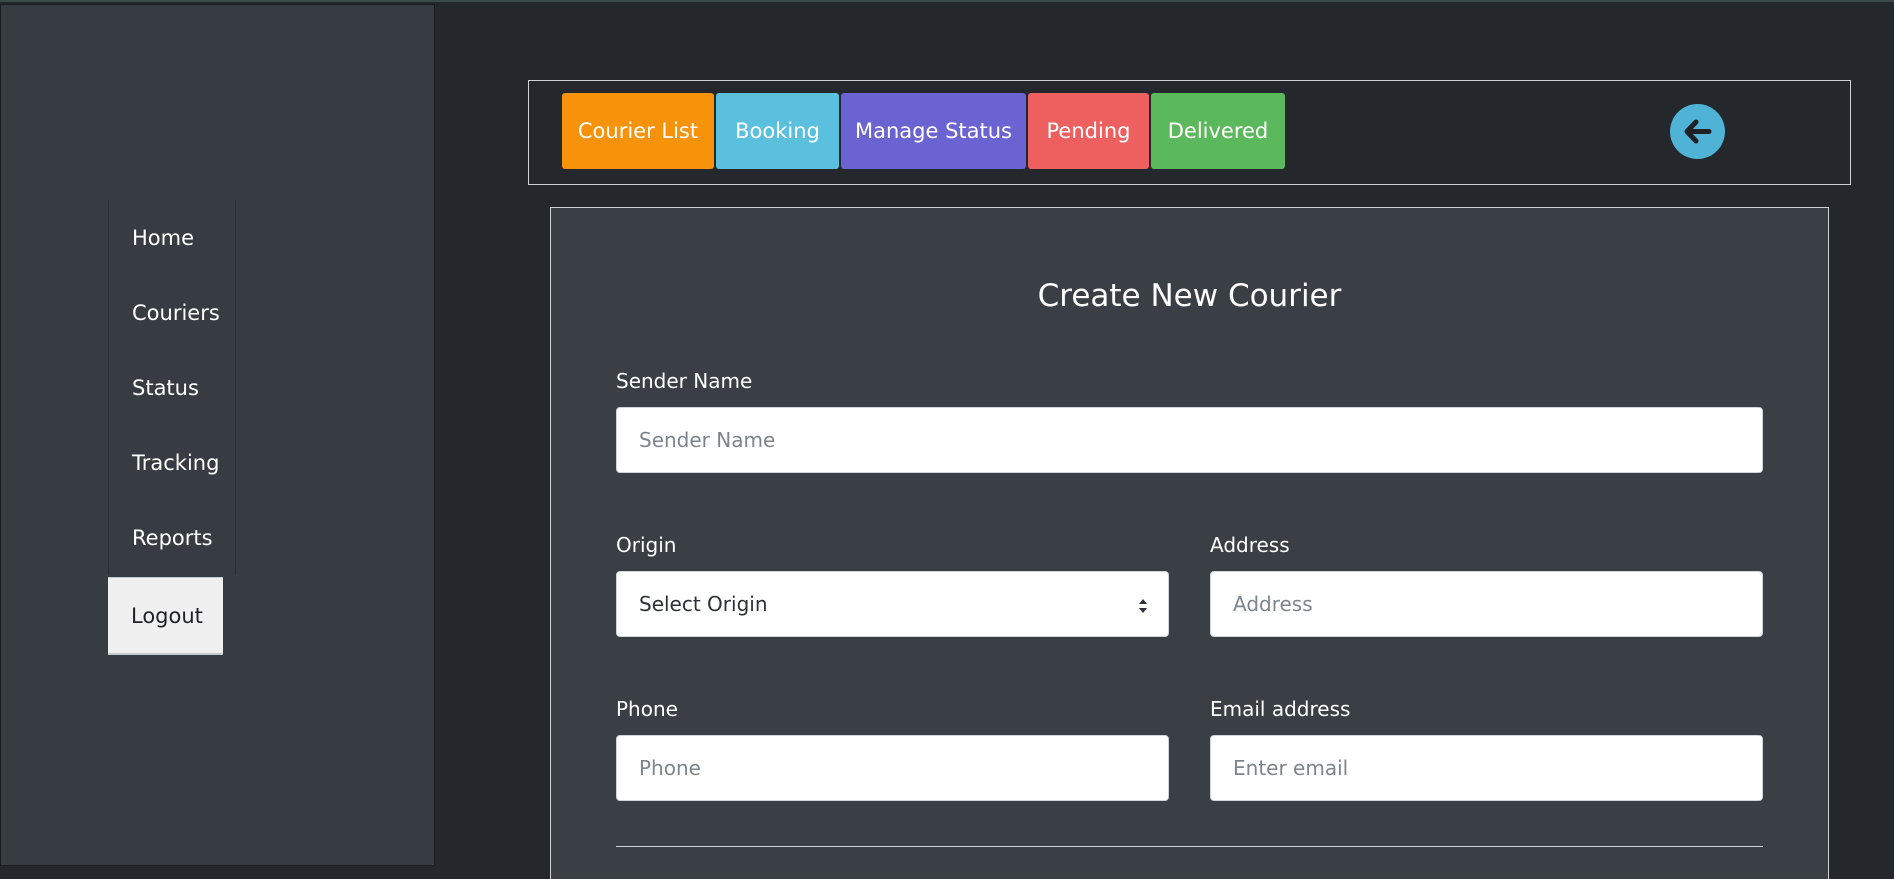 This screenshot has width=1894, height=879. I want to click on form-title: Create New Courier, so click(1189, 296).